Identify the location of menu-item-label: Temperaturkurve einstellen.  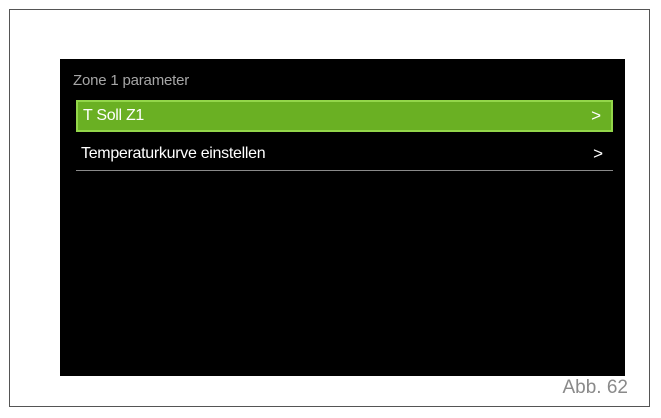
(173, 153).